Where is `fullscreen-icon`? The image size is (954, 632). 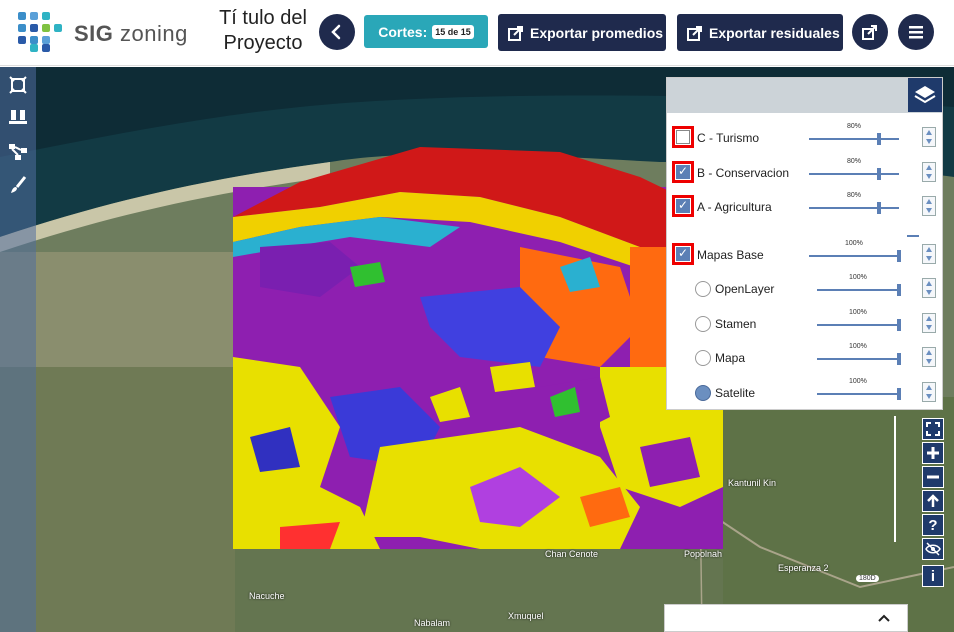 fullscreen-icon is located at coordinates (933, 429).